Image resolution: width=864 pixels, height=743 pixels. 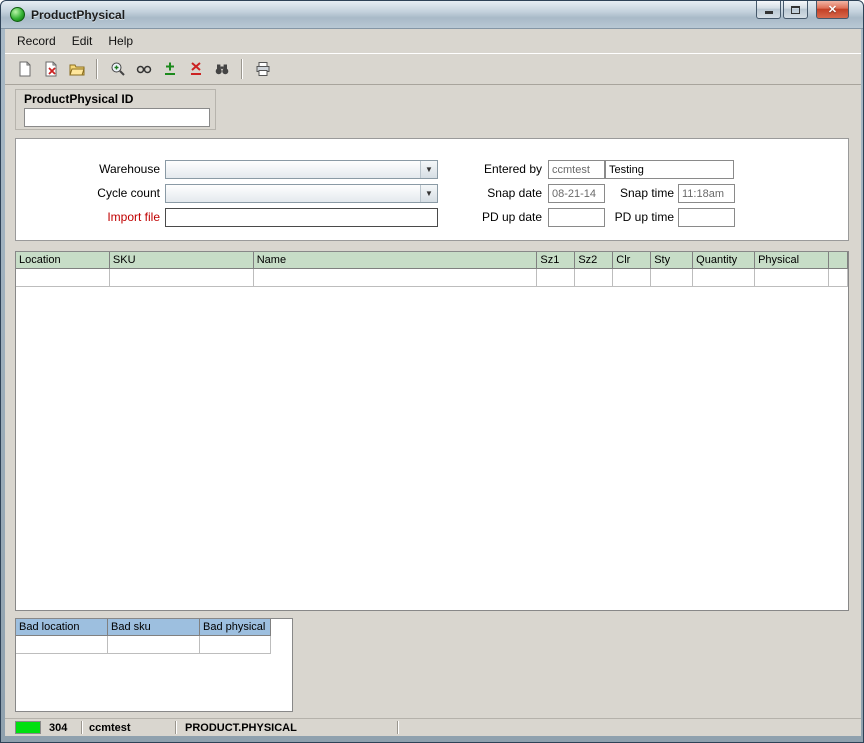 I want to click on zoom-button, so click(x=117, y=68).